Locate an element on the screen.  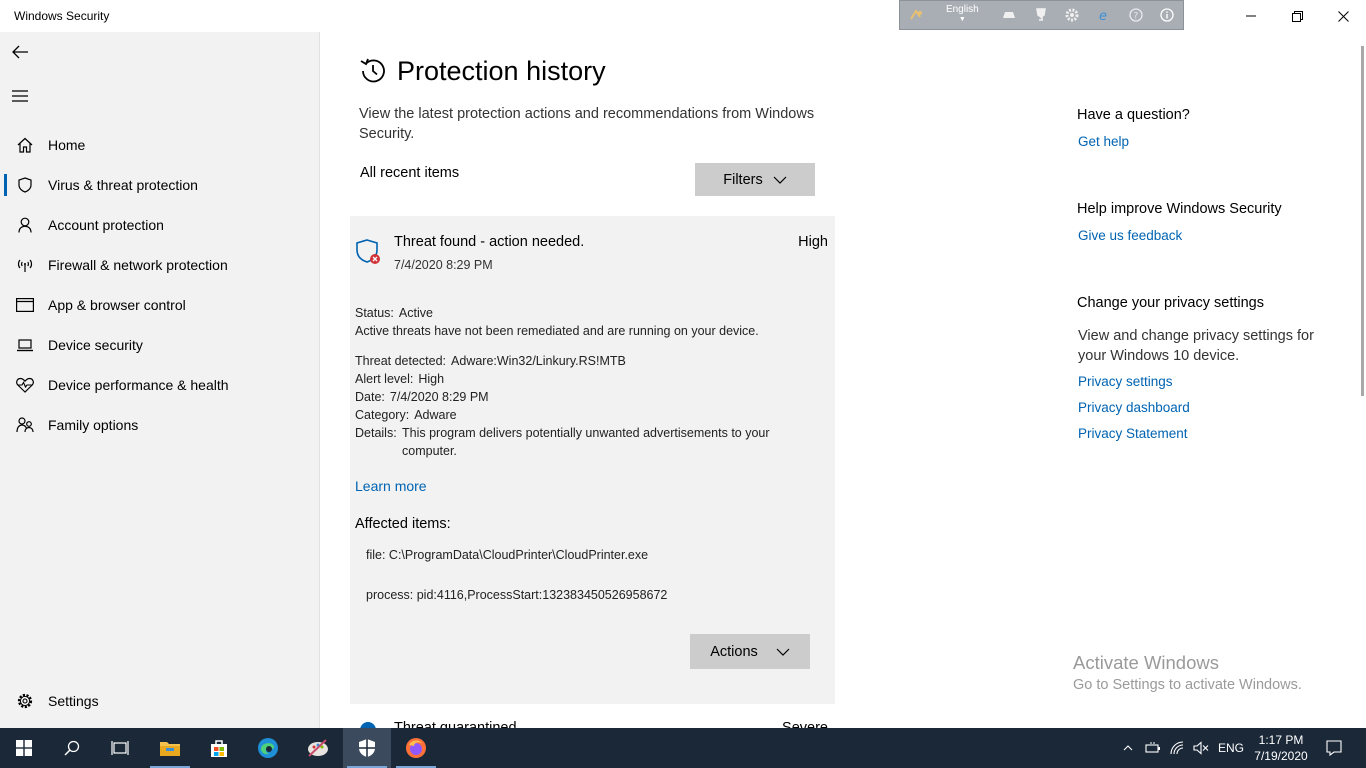
taskbar-firefox is located at coordinates (416, 748).